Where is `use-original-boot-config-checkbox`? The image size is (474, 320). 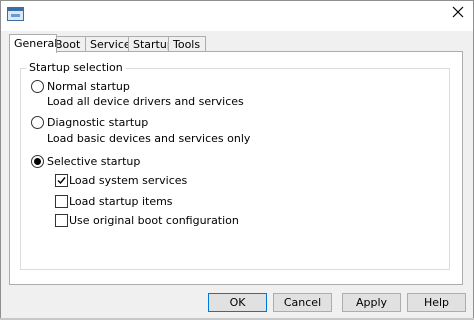 use-original-boot-config-checkbox is located at coordinates (61, 220).